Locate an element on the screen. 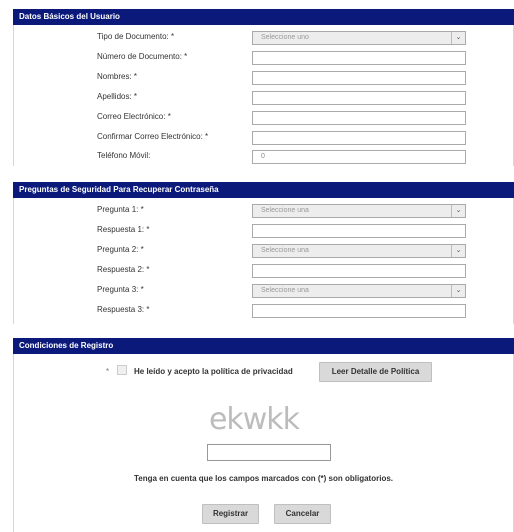  last-names-label: Apellidos: * is located at coordinates (117, 96).